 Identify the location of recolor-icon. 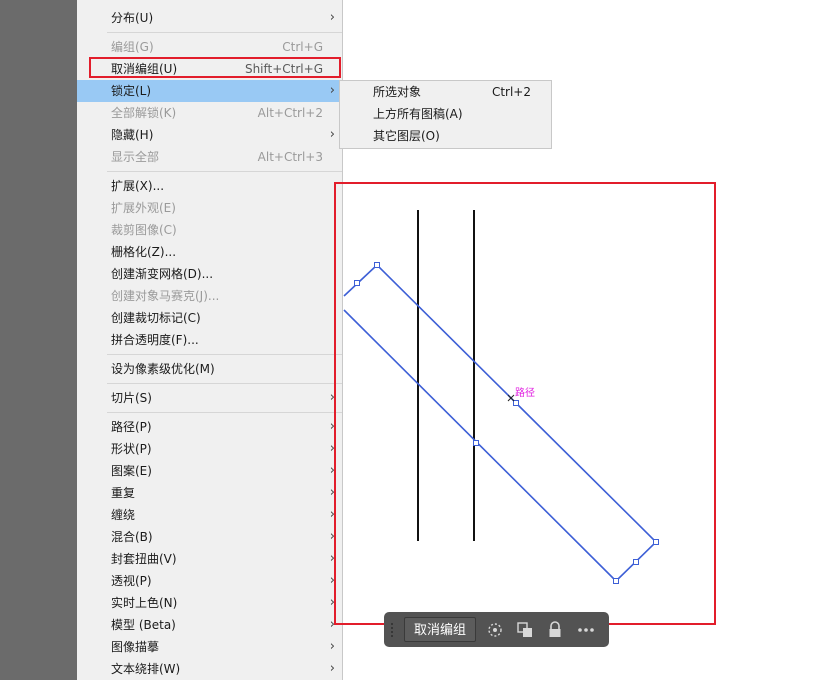
(495, 630).